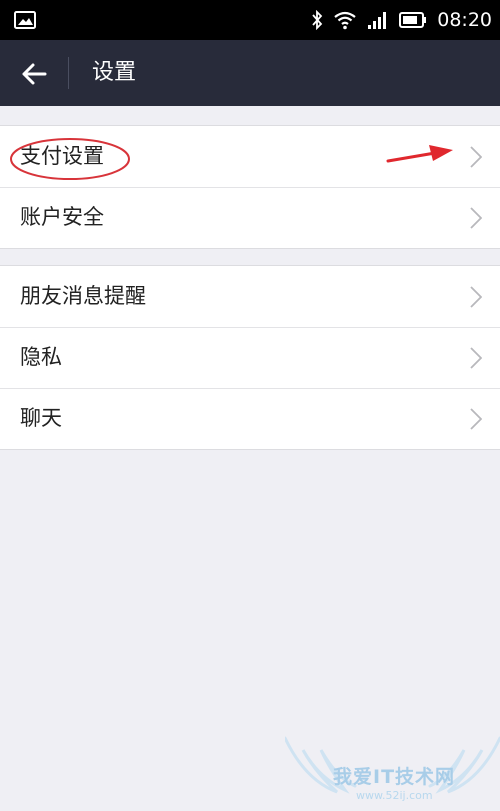 The height and width of the screenshot is (811, 500). I want to click on settings-item-label: 隐私, so click(41, 357).